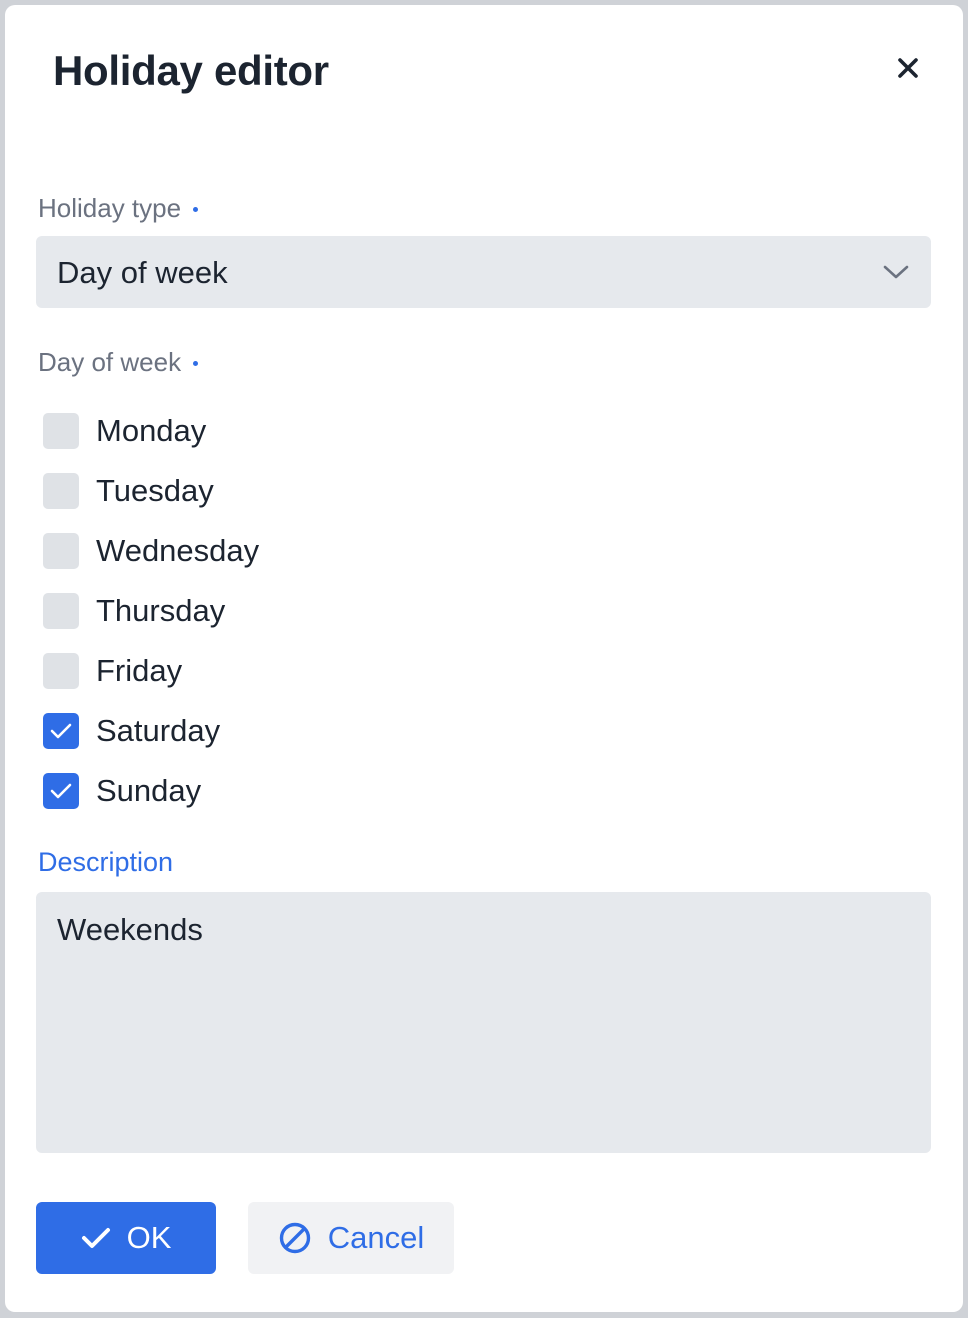 This screenshot has height=1318, width=968. What do you see at coordinates (178, 550) in the screenshot?
I see `checkbox-label: Wednesday` at bounding box center [178, 550].